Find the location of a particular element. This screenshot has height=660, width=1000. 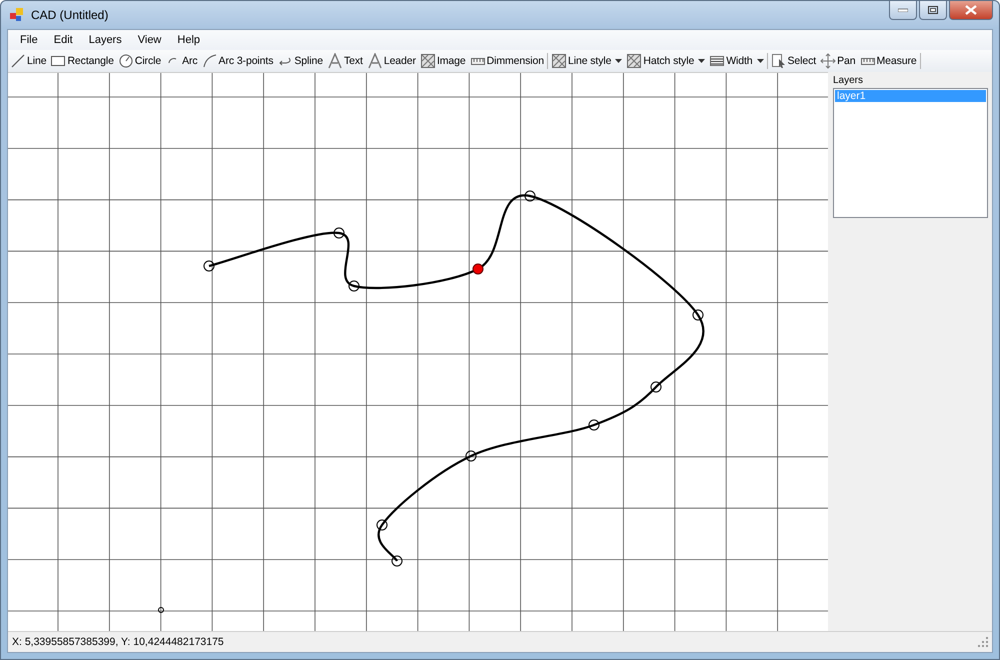

menu-item: View is located at coordinates (150, 40).